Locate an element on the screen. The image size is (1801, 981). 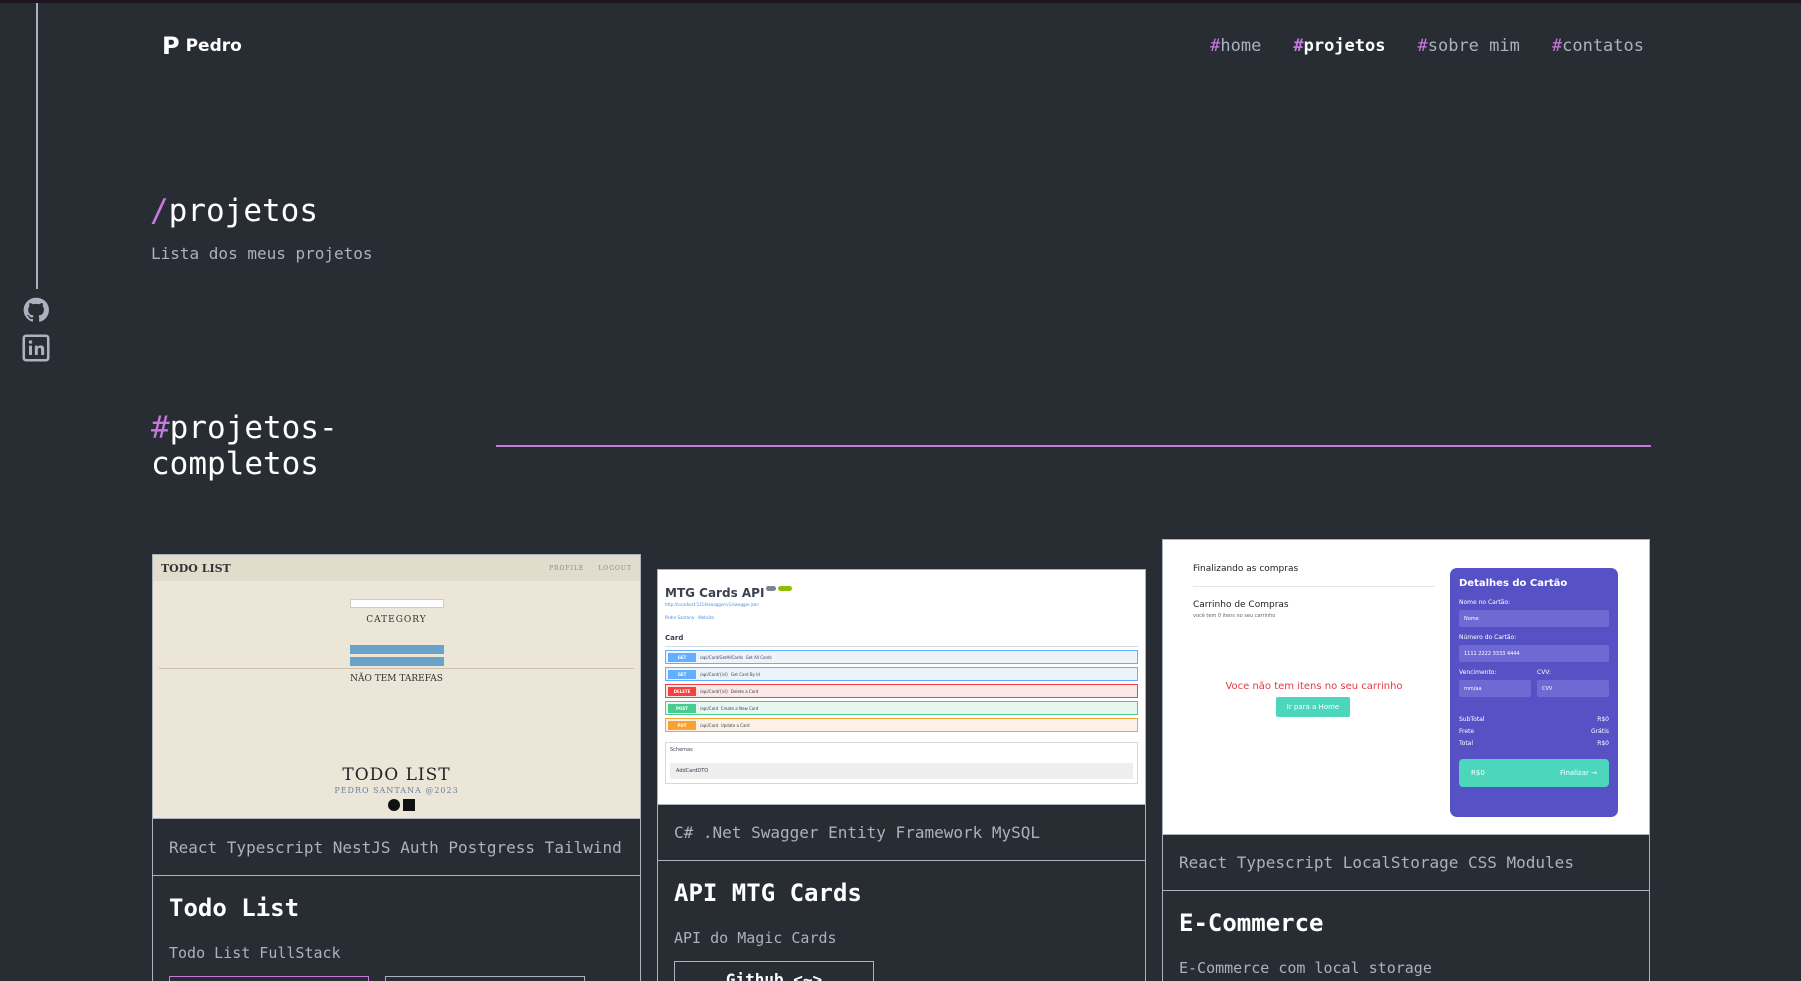
top-nav: #home #projetos #sobre mim #contatos is located at coordinates (1427, 46).